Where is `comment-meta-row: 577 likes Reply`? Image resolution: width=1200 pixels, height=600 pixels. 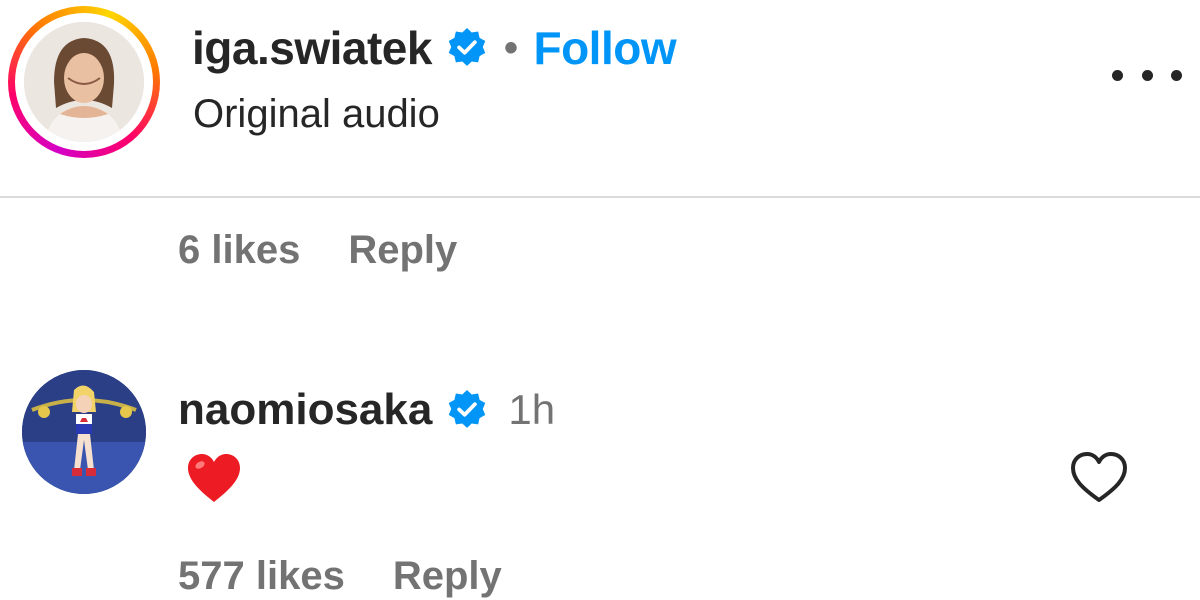
comment-meta-row: 577 likes Reply is located at coordinates (340, 576).